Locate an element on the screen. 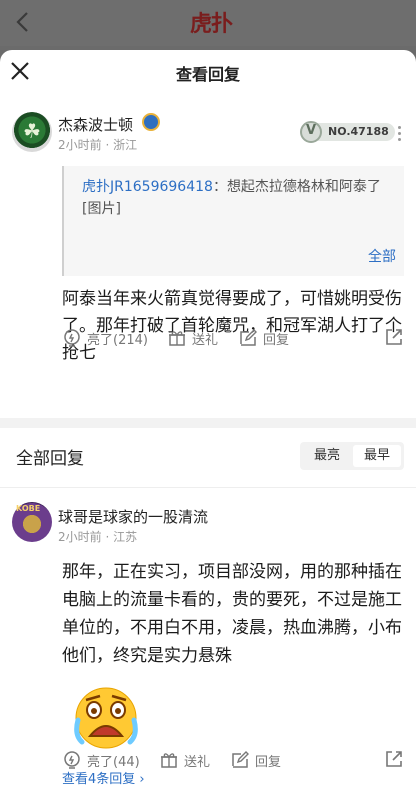 The image size is (416, 787). avatar is located at coordinates (32, 132).